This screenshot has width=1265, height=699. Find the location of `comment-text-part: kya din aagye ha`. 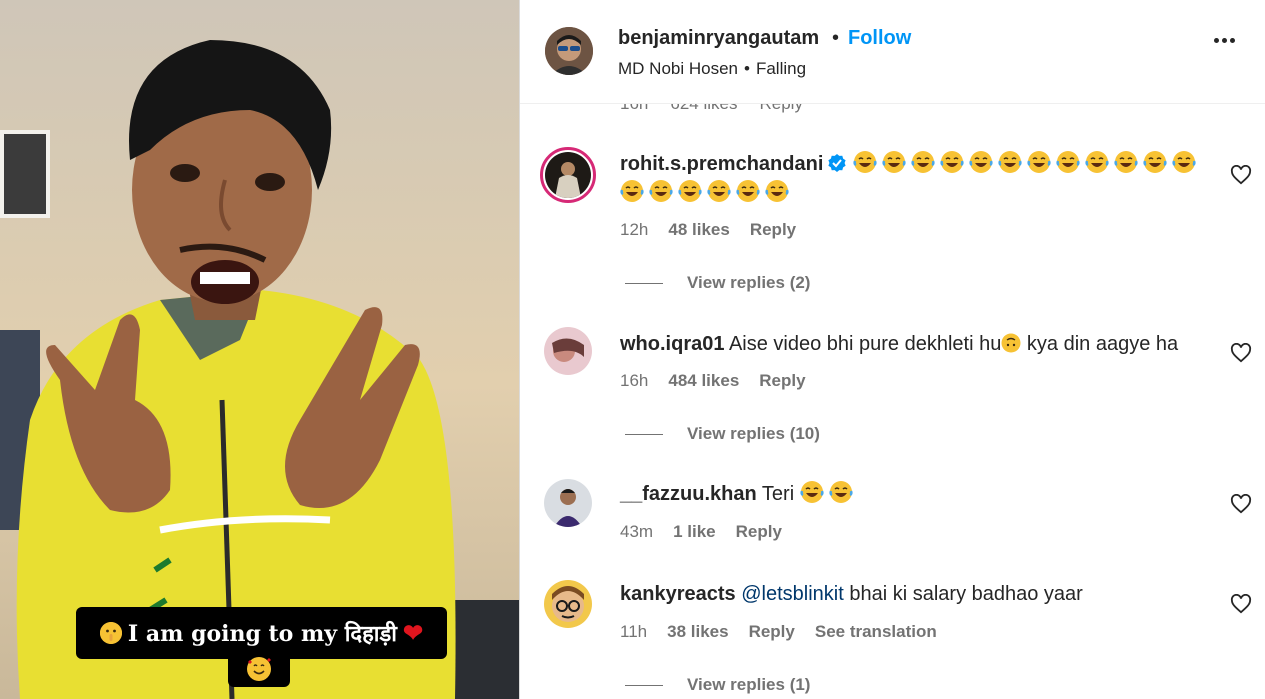

comment-text-part: kya din aagye ha is located at coordinates (1102, 344).